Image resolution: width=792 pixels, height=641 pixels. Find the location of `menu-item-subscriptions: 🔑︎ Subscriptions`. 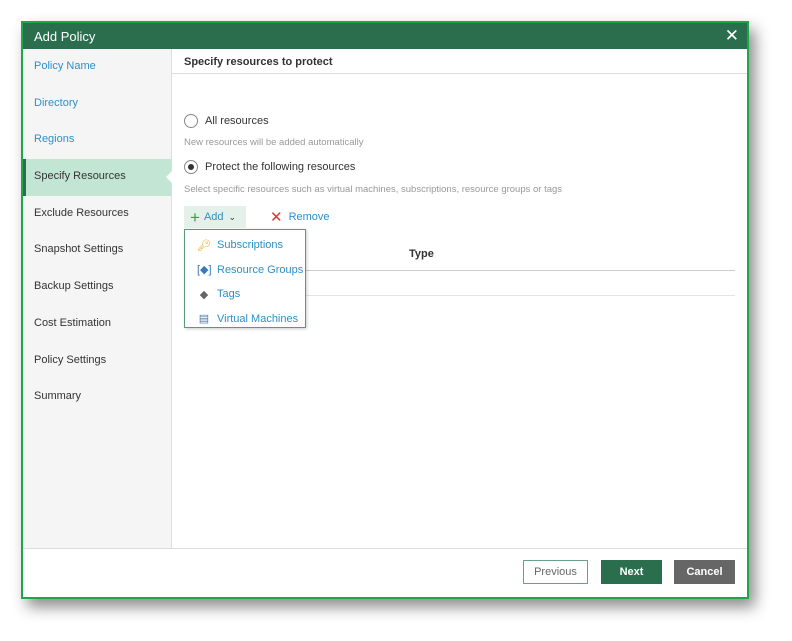

menu-item-subscriptions: 🔑︎ Subscriptions is located at coordinates (245, 245).